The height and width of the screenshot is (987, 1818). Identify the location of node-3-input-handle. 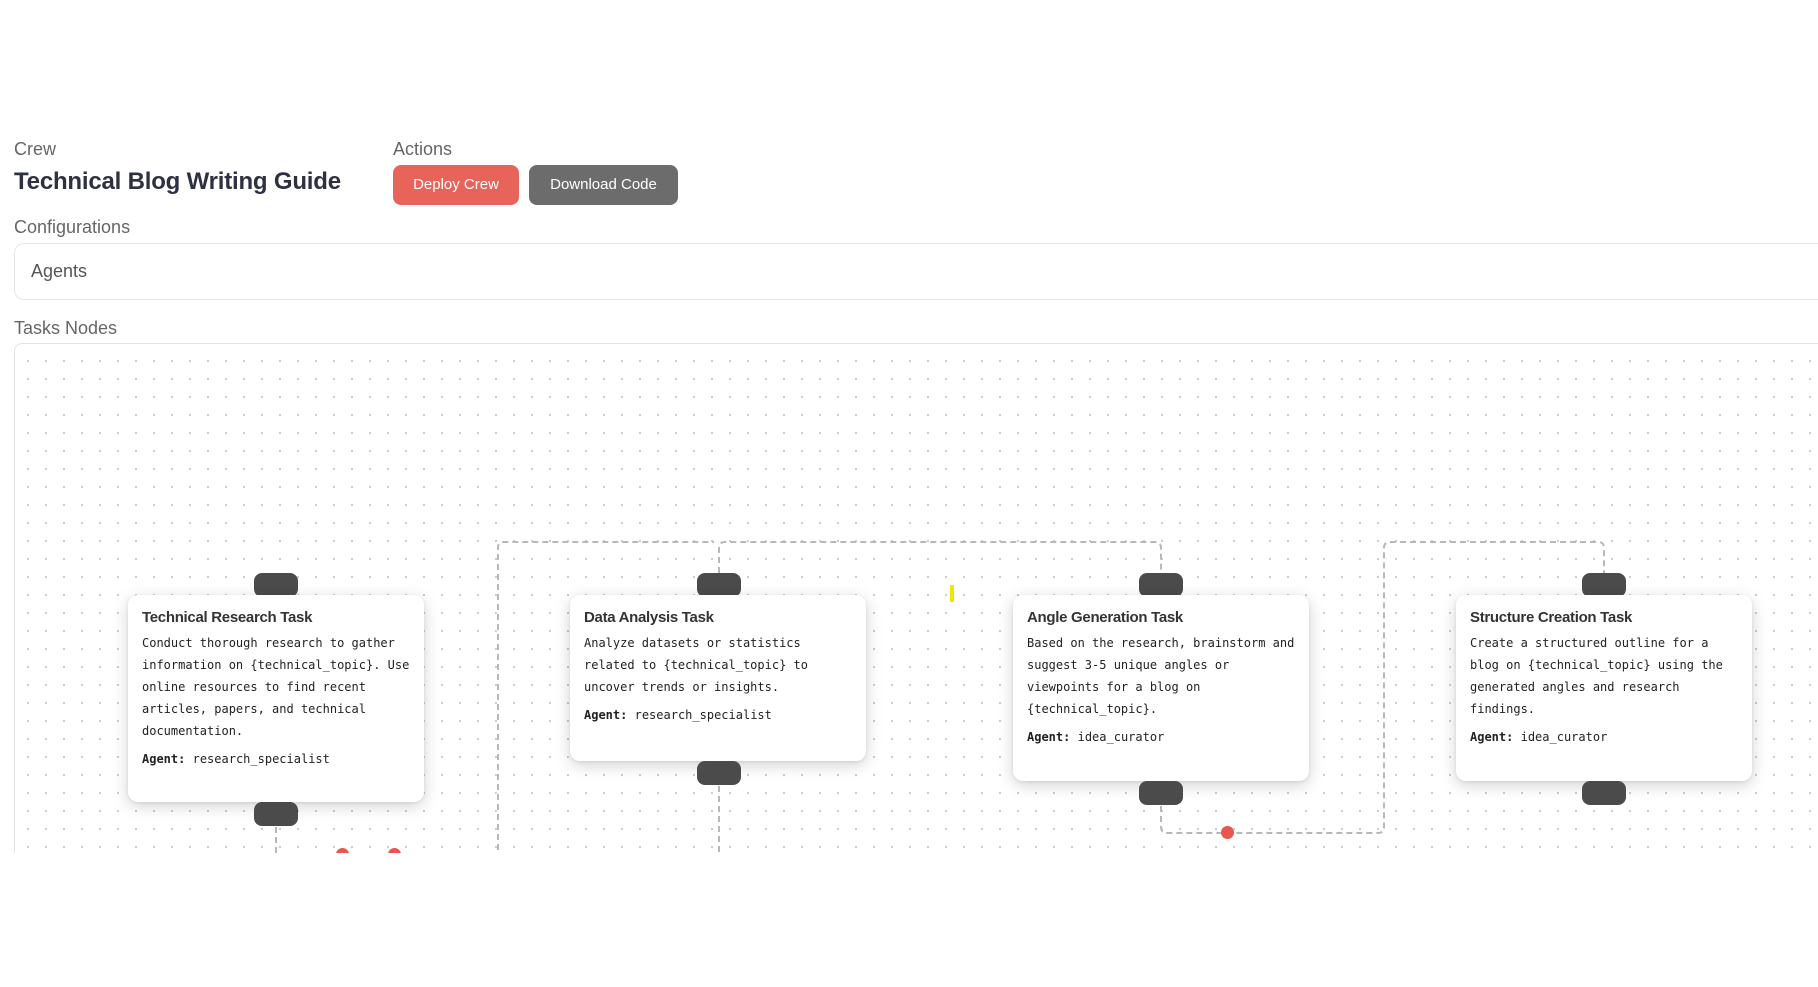
(1161, 585).